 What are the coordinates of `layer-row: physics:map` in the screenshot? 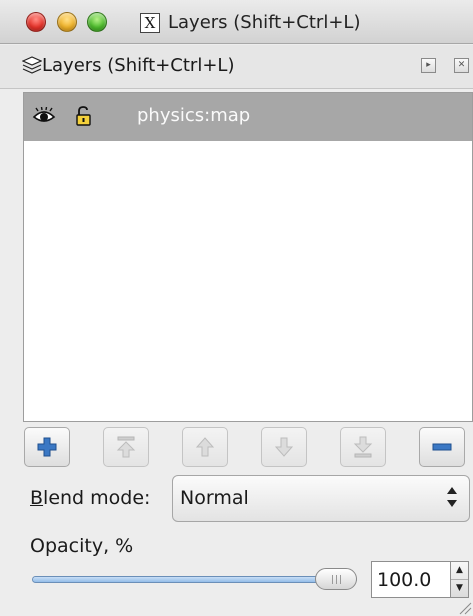 It's located at (248, 117).